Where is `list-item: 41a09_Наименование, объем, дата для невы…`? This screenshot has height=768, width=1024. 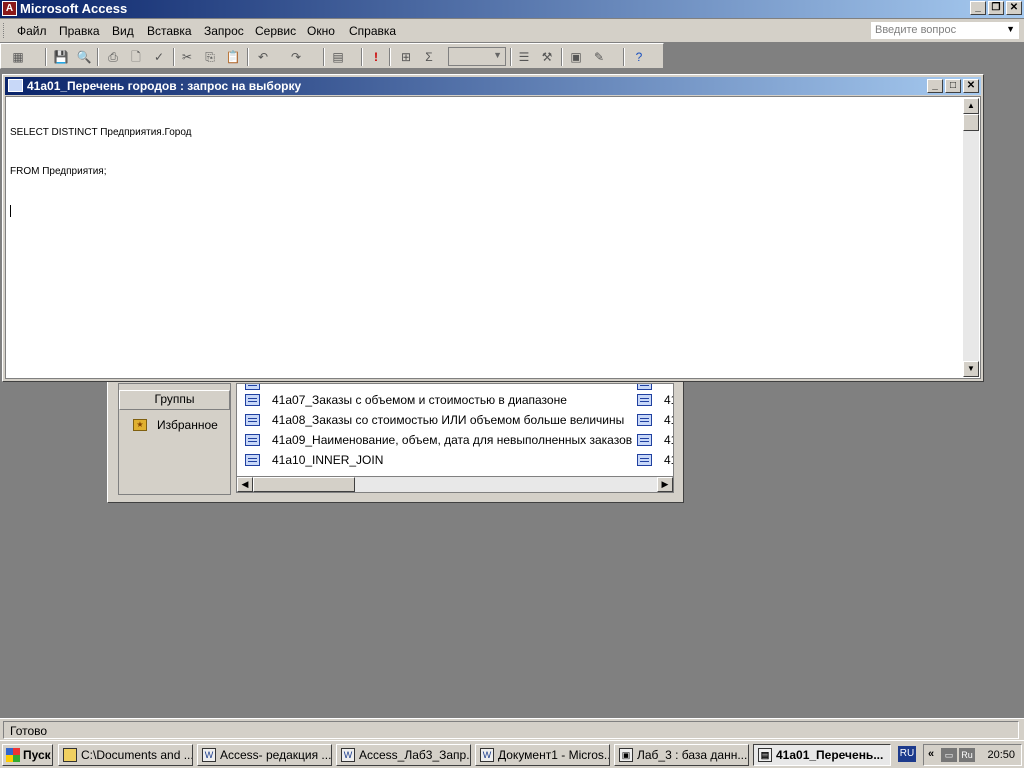 list-item: 41a09_Наименование, объем, дата для невы… is located at coordinates (438, 440).